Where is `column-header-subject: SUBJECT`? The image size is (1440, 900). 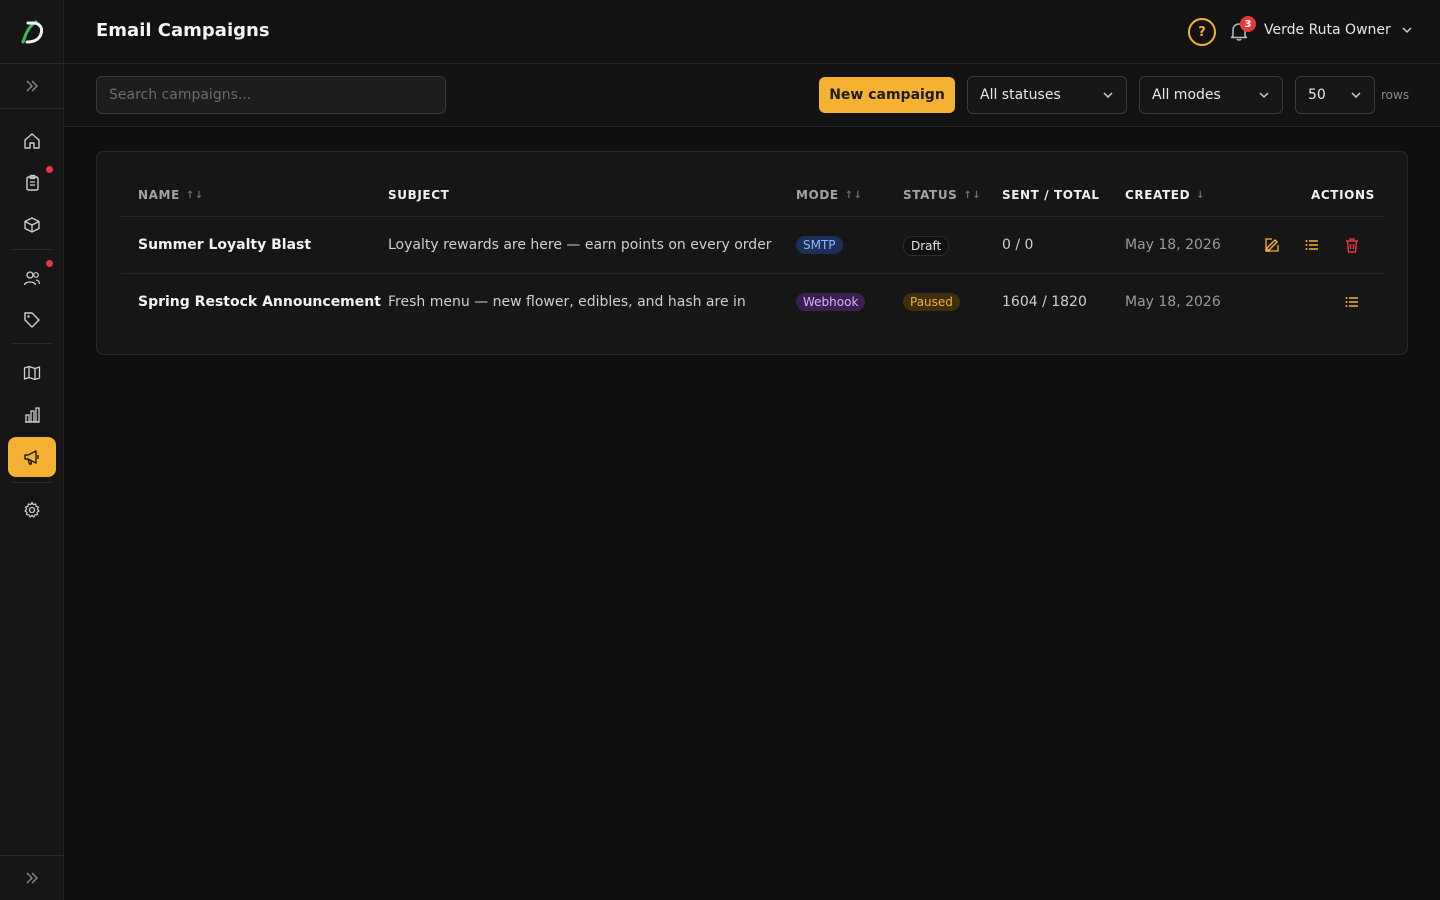
column-header-subject: SUBJECT is located at coordinates (418, 195).